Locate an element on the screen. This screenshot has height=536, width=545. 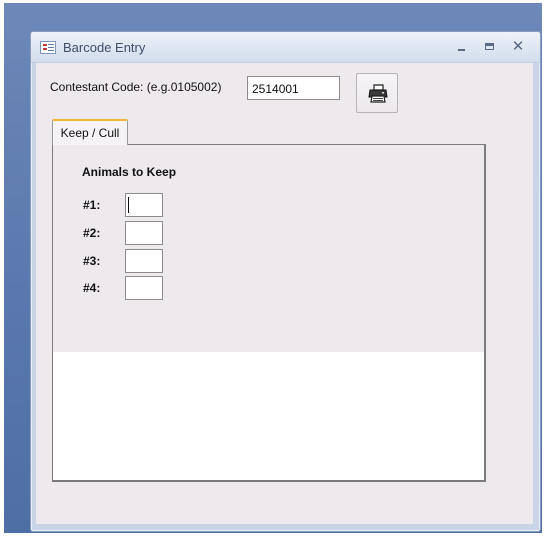
keep-row-2: #2: is located at coordinates (133, 233).